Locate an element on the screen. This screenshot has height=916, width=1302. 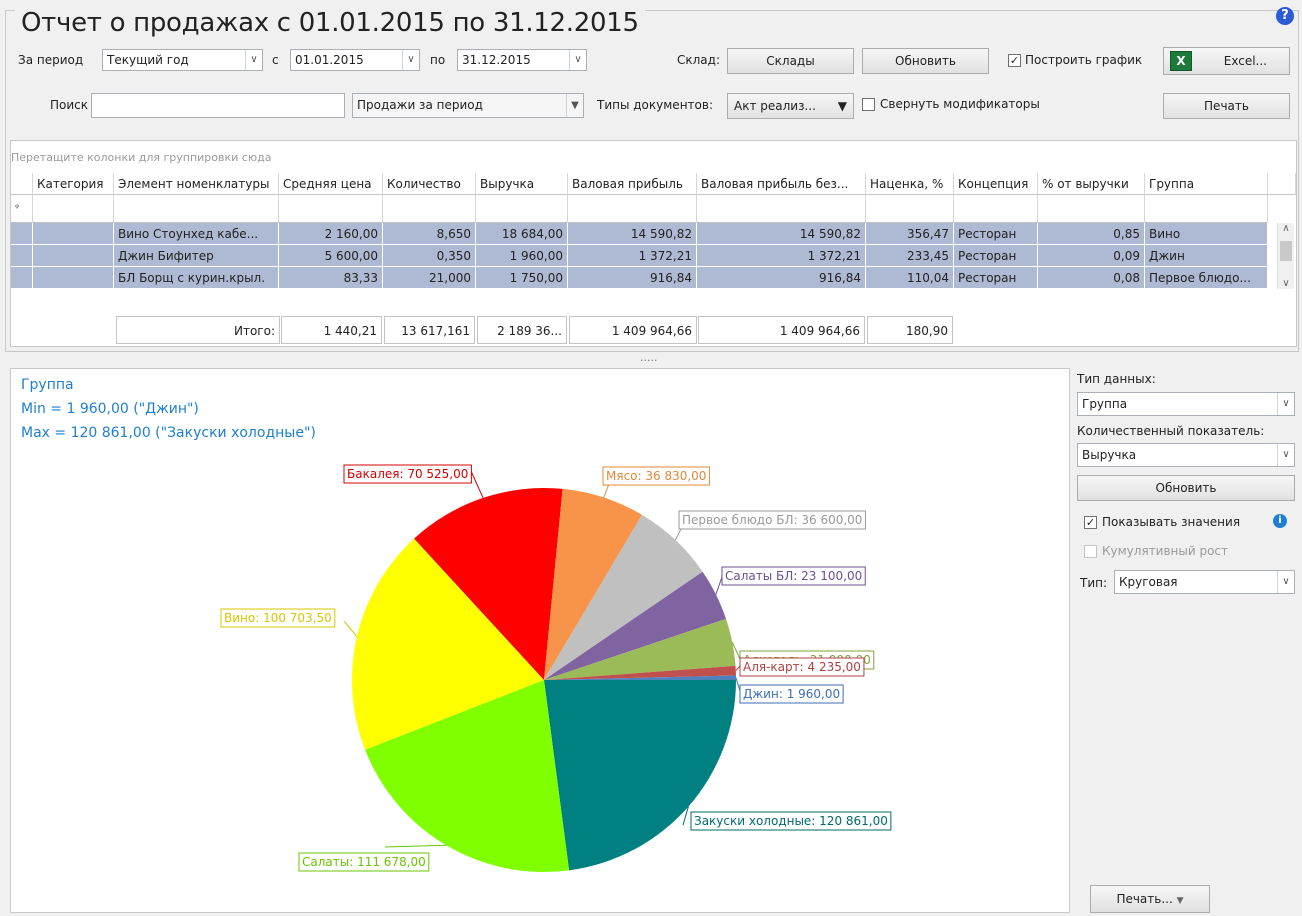
show-values-label: Показывать значения is located at coordinates (1171, 522).